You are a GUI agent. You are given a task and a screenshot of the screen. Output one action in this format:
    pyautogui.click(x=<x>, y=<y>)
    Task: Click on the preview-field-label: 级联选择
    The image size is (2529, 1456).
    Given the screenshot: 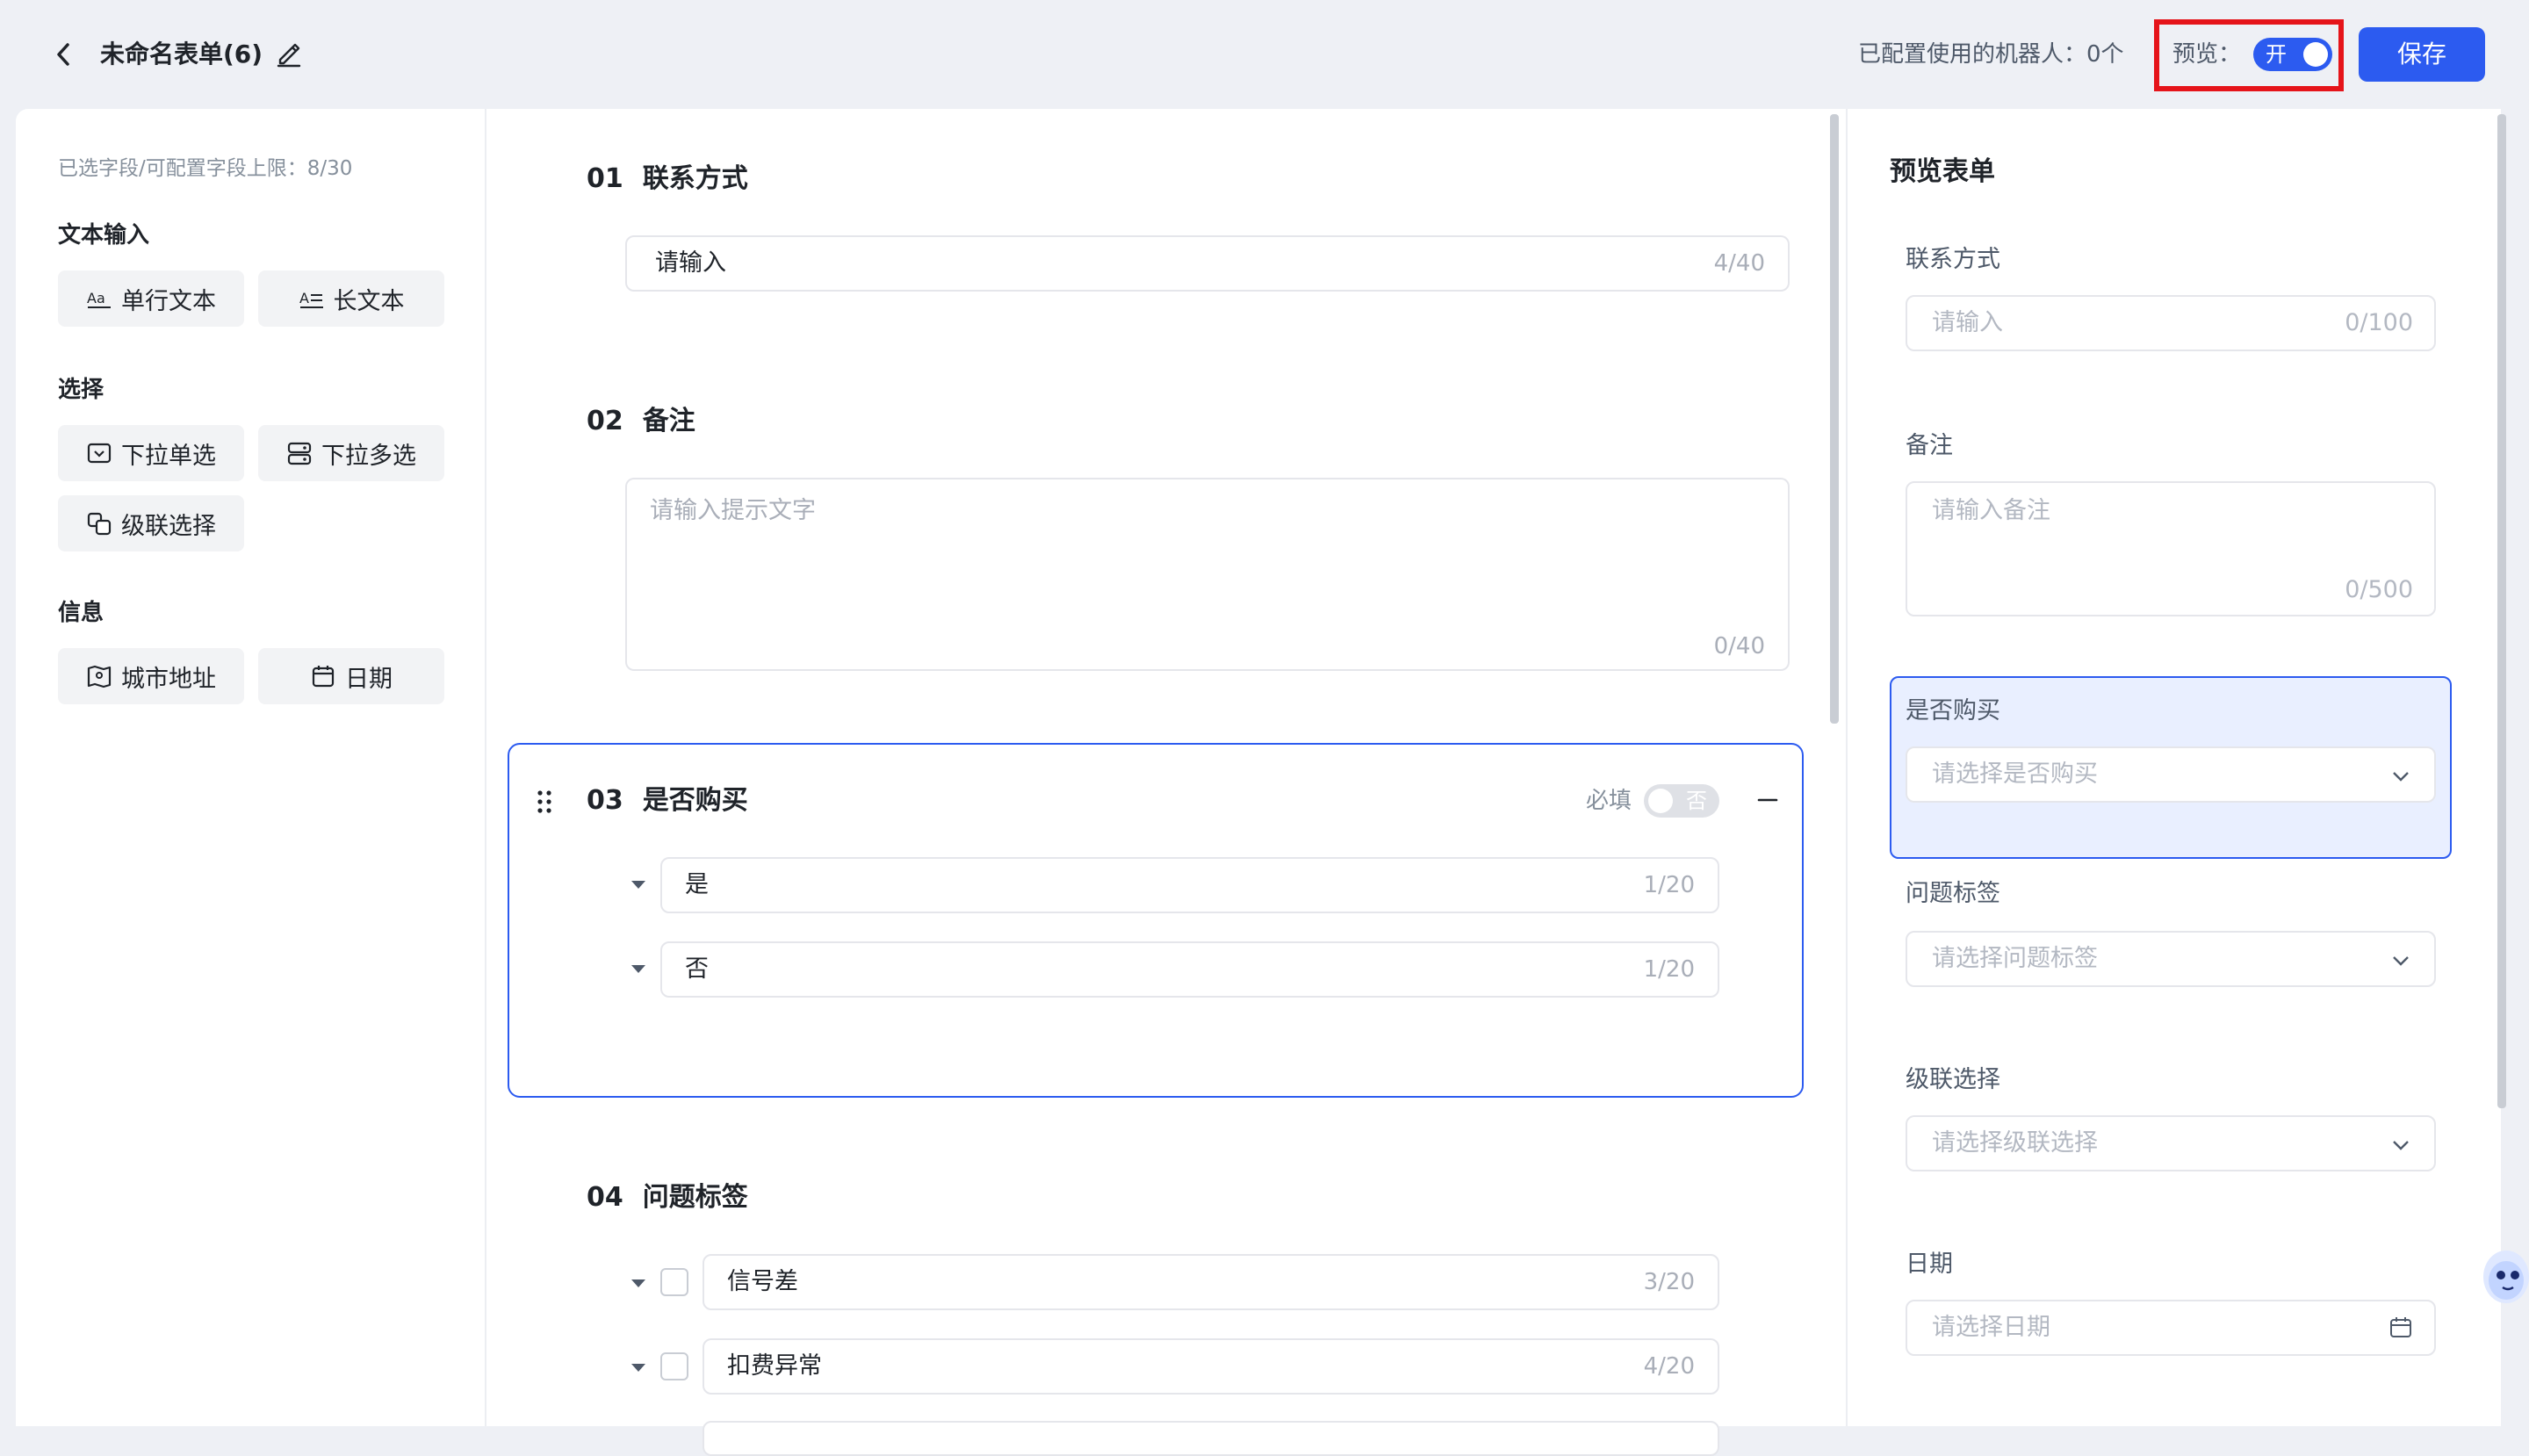 What is the action you would take?
    pyautogui.click(x=1953, y=1079)
    